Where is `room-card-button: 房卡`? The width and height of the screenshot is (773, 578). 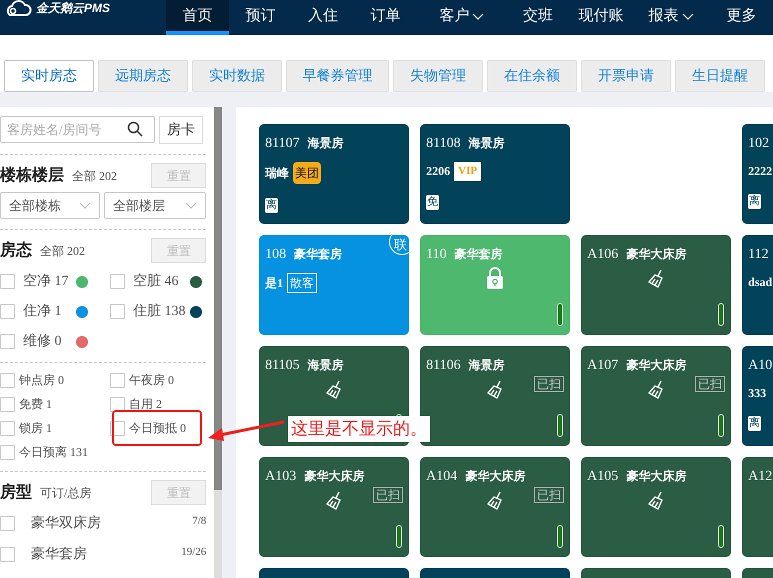
room-card-button: 房卡 is located at coordinates (181, 130).